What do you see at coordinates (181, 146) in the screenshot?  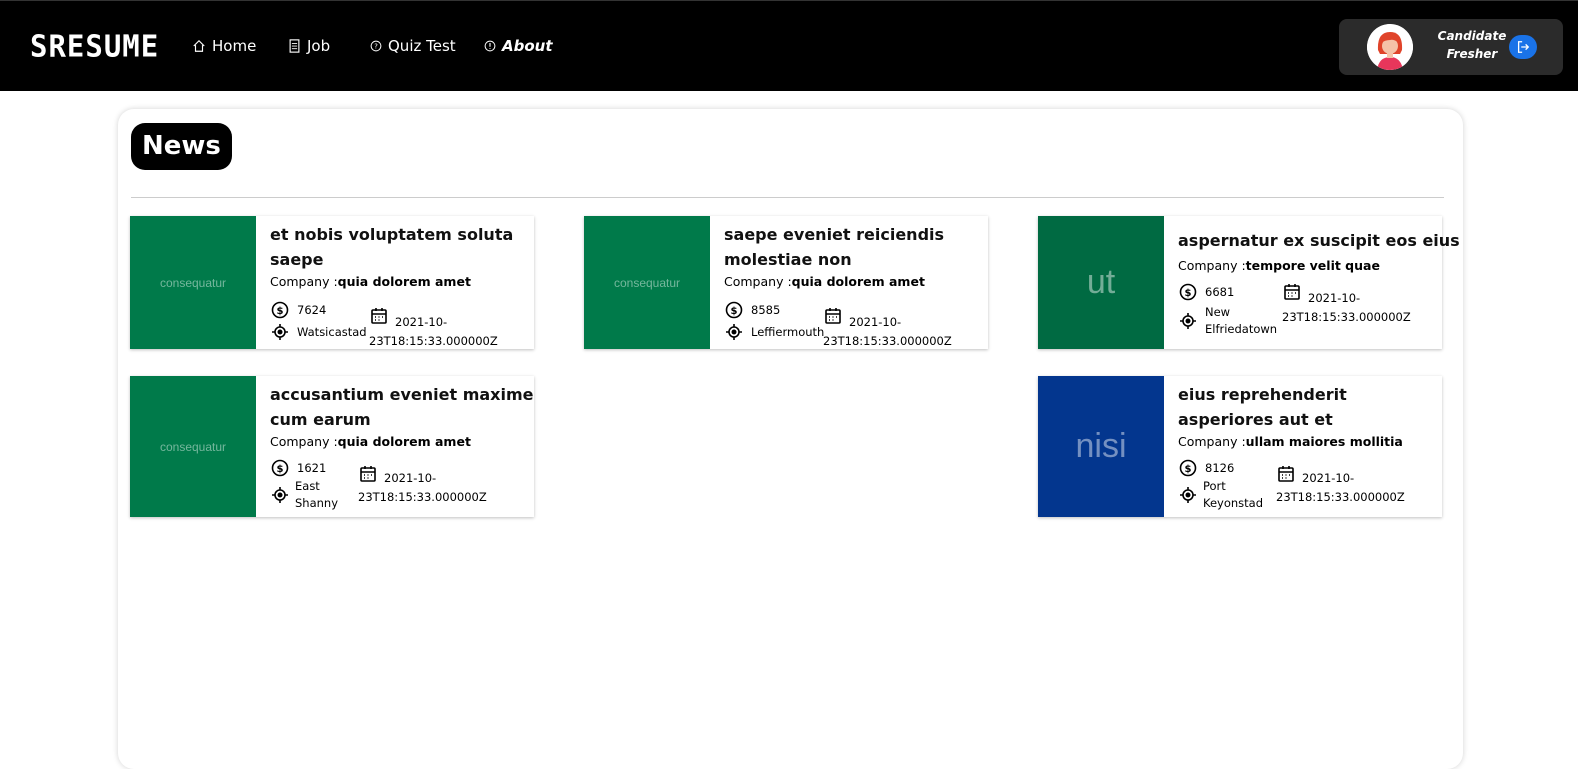 I see `page-title: News` at bounding box center [181, 146].